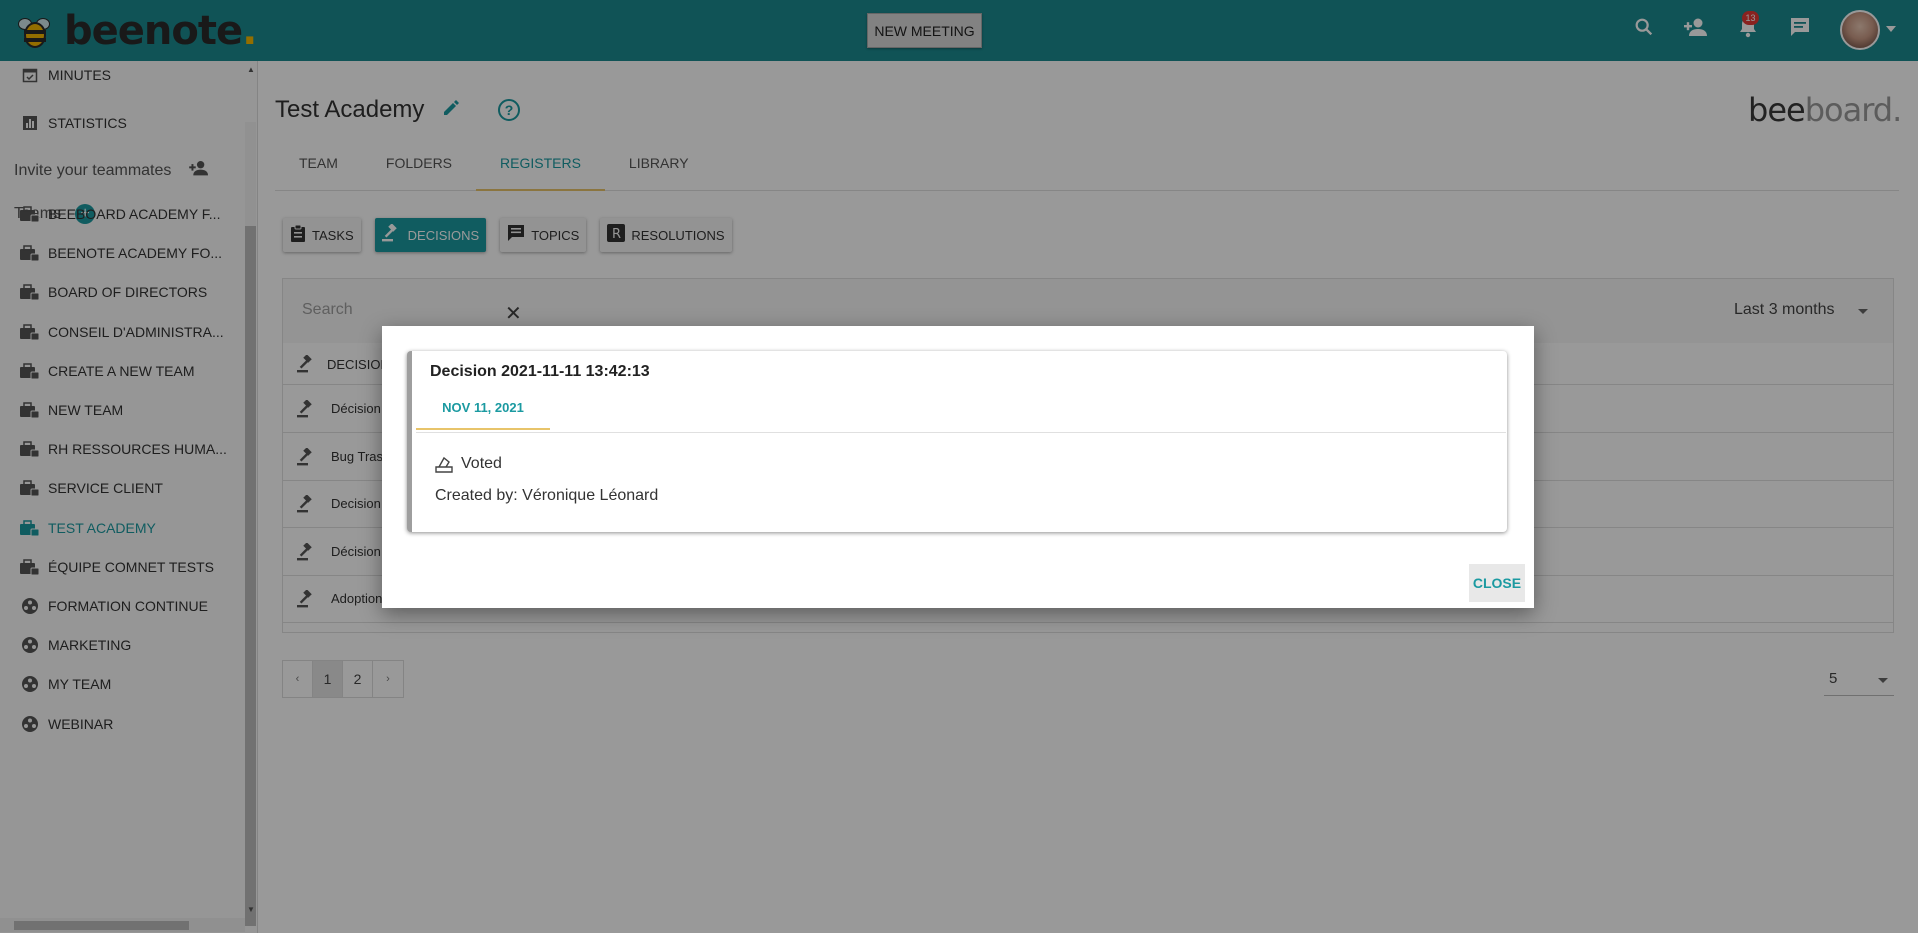  Describe the element at coordinates (1497, 583) in the screenshot. I see `close-button: CLOSE` at that location.